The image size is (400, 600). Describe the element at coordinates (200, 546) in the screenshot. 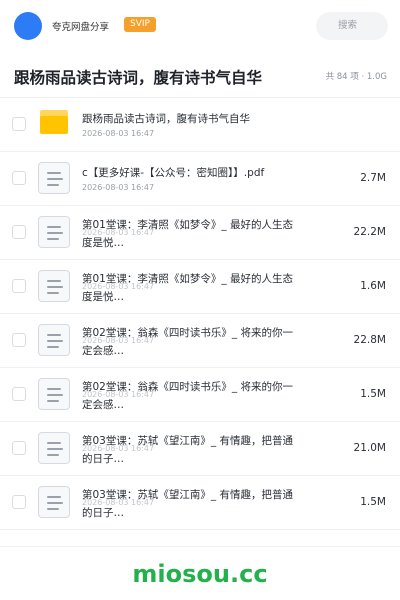

I see `divider` at that location.